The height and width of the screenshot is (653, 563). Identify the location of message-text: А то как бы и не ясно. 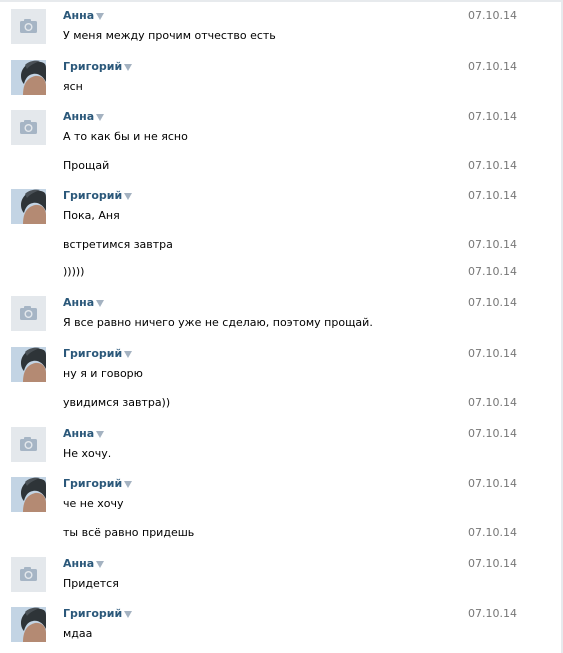
(125, 136).